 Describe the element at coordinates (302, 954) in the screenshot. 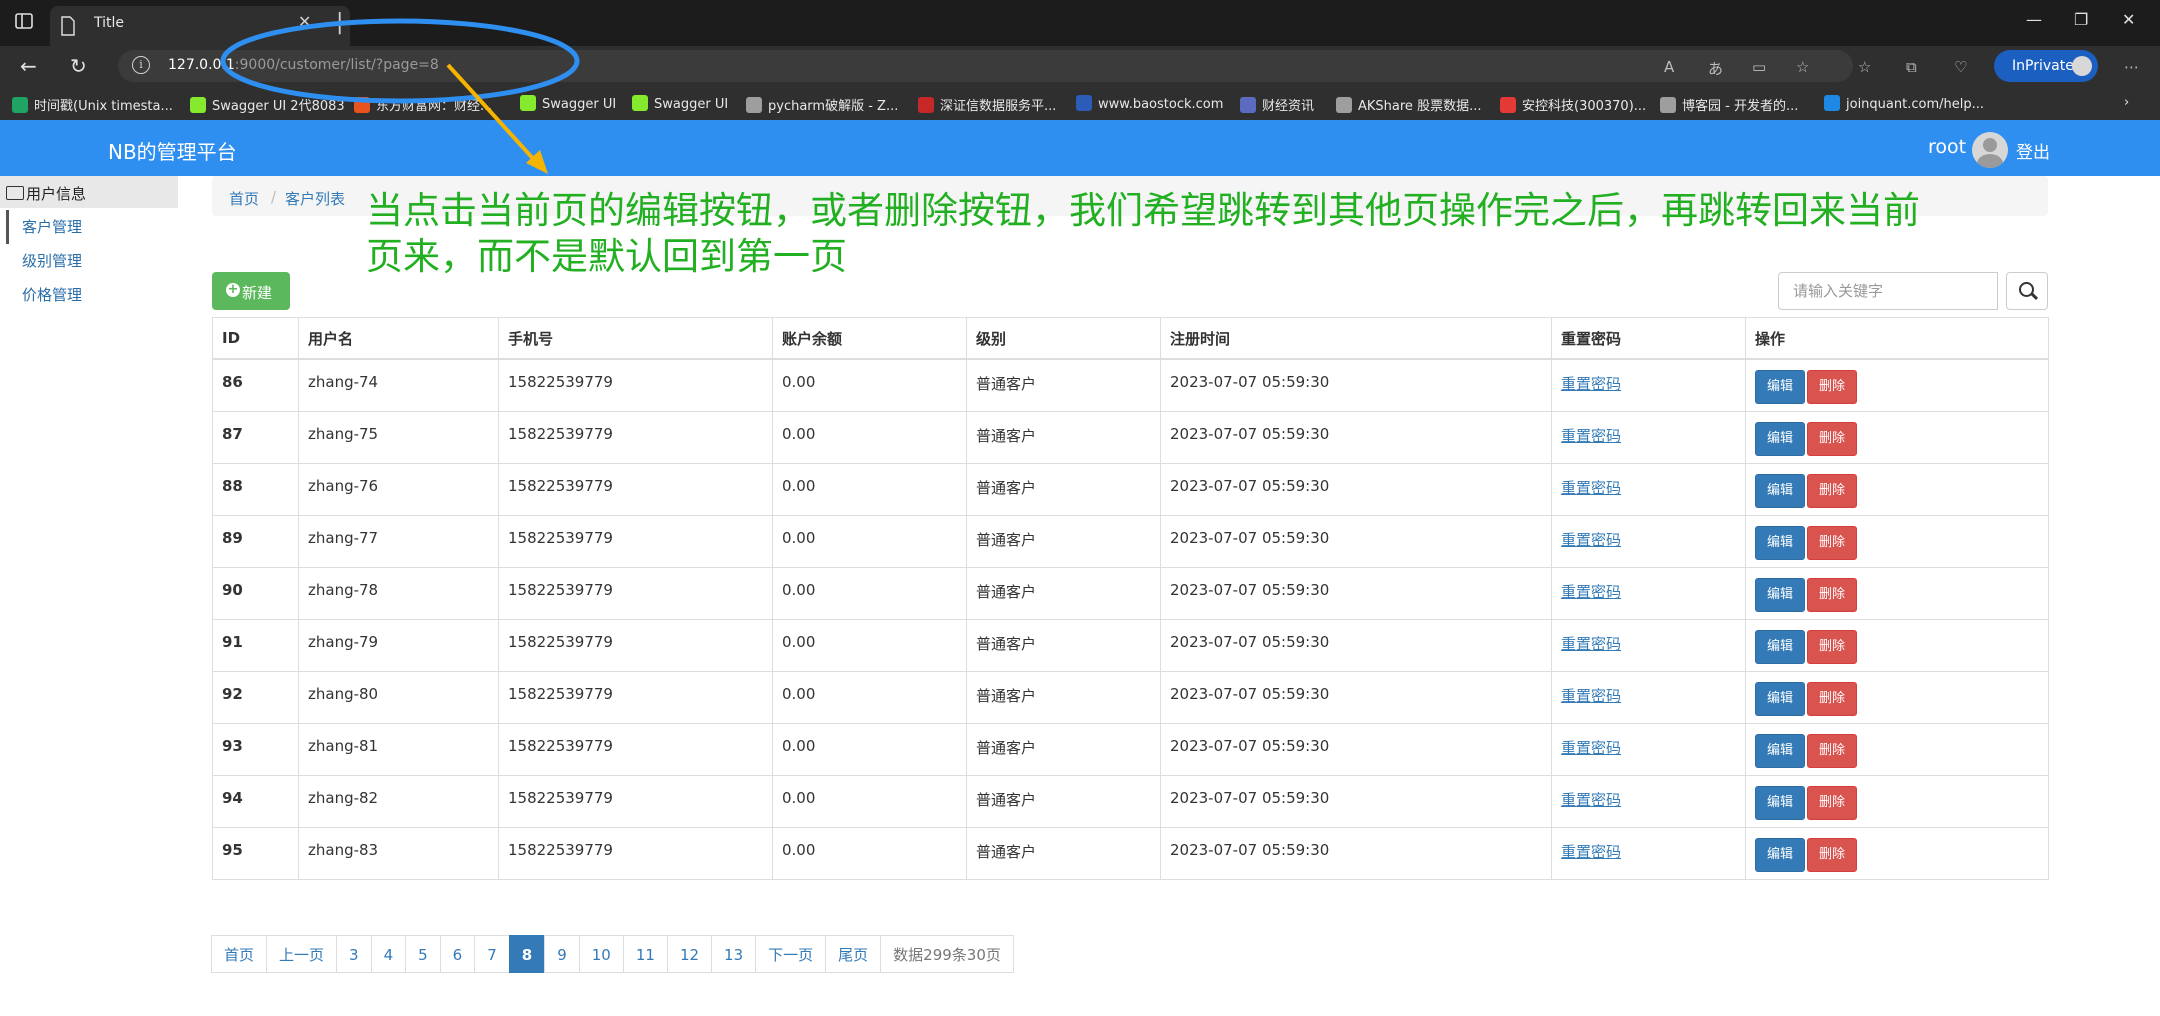

I see `page-link: 上一页` at that location.